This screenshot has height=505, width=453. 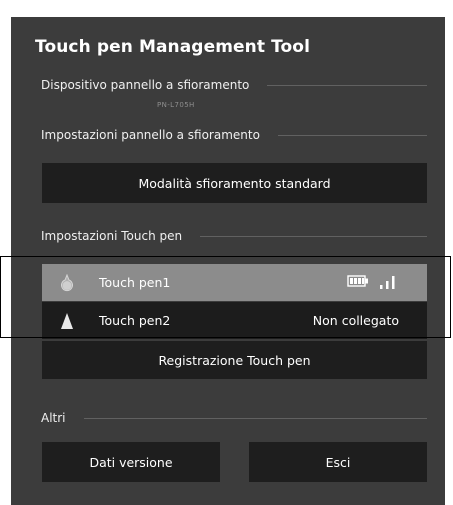 What do you see at coordinates (135, 282) in the screenshot?
I see `pen-name: Touch pen1` at bounding box center [135, 282].